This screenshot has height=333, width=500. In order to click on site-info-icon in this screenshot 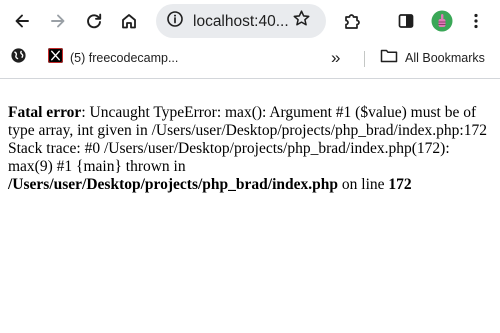, I will do `click(175, 21)`.